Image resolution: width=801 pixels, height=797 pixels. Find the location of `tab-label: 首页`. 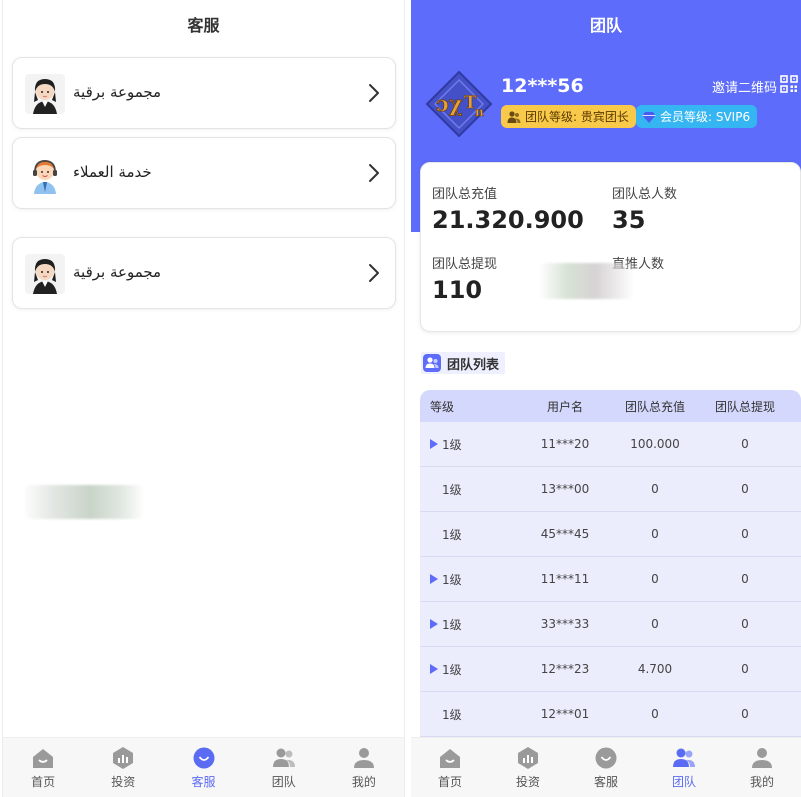

tab-label: 首页 is located at coordinates (43, 781).